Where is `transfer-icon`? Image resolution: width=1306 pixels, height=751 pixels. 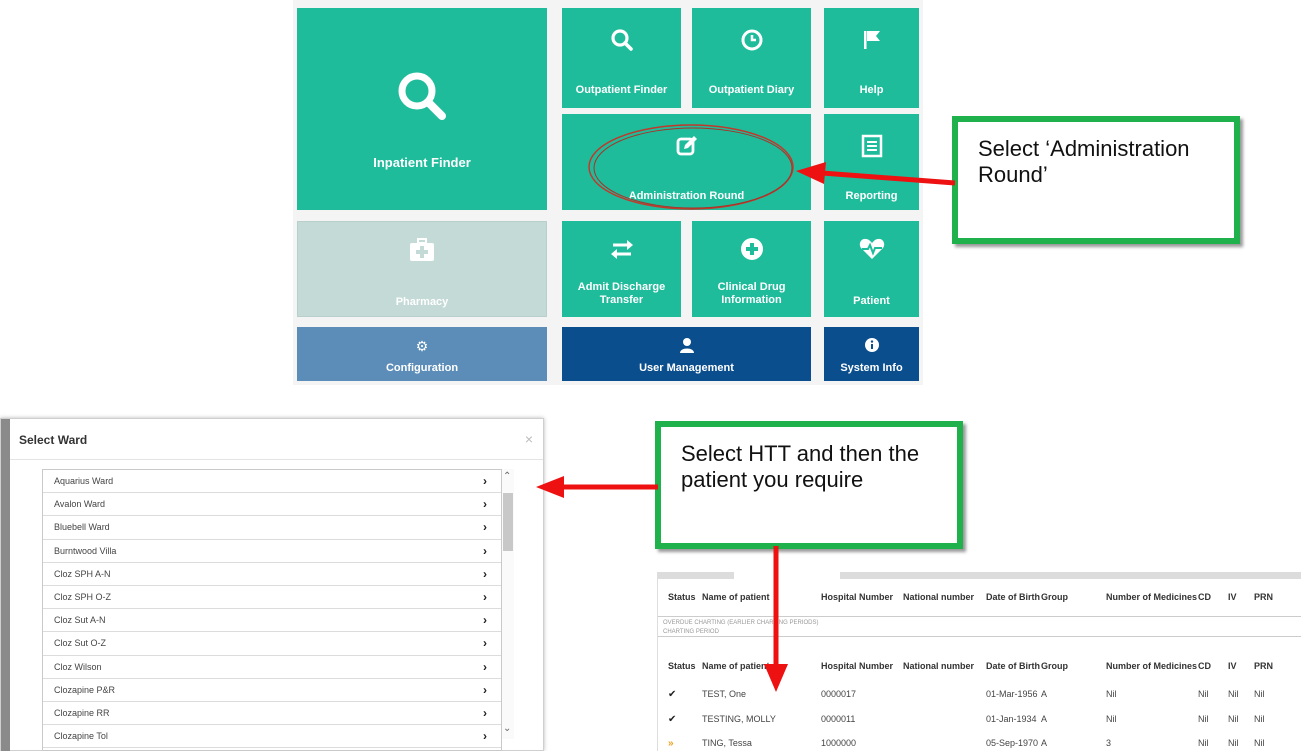
transfer-icon is located at coordinates (622, 249).